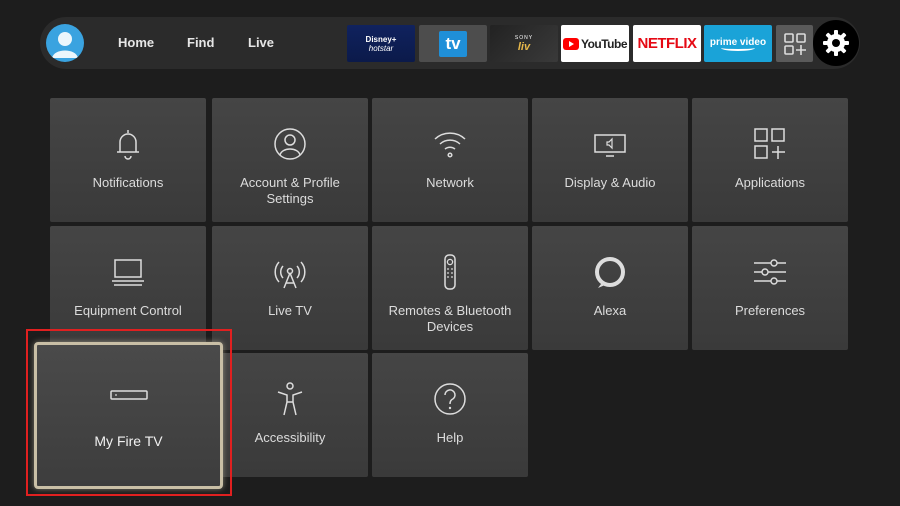 The width and height of the screenshot is (900, 506). I want to click on tile-live-tv: Live TV, so click(290, 288).